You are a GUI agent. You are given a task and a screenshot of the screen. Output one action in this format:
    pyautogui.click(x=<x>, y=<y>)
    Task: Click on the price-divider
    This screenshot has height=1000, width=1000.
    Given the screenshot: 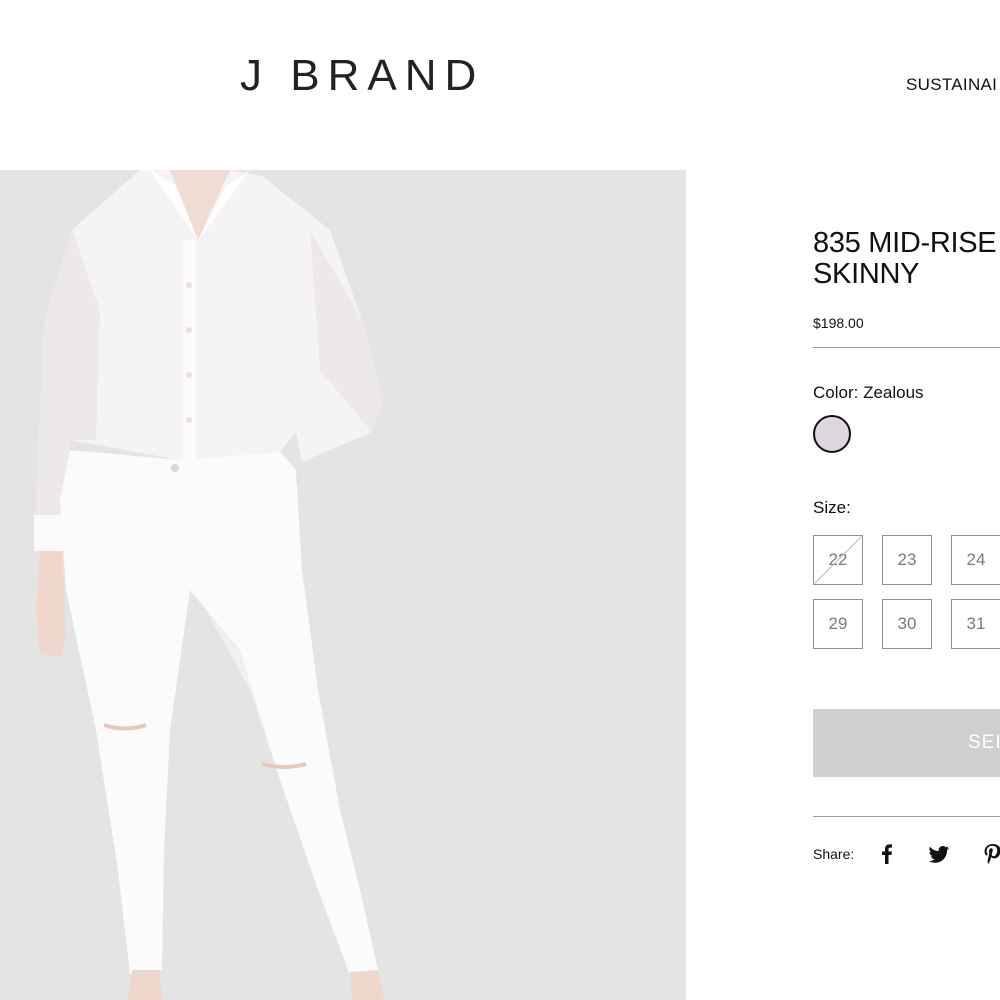 What is the action you would take?
    pyautogui.click(x=906, y=347)
    